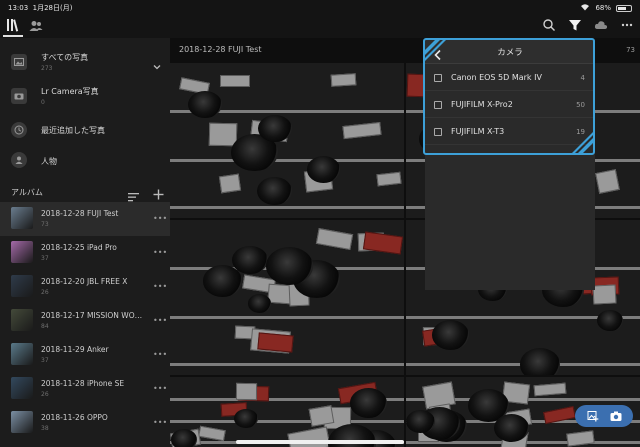  I want to click on top-bar, so click(320, 26).